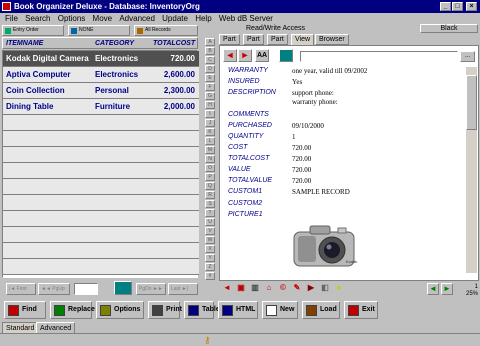 The width and height of the screenshot is (480, 346). I want to click on media-icon: ◧, so click(325, 289).